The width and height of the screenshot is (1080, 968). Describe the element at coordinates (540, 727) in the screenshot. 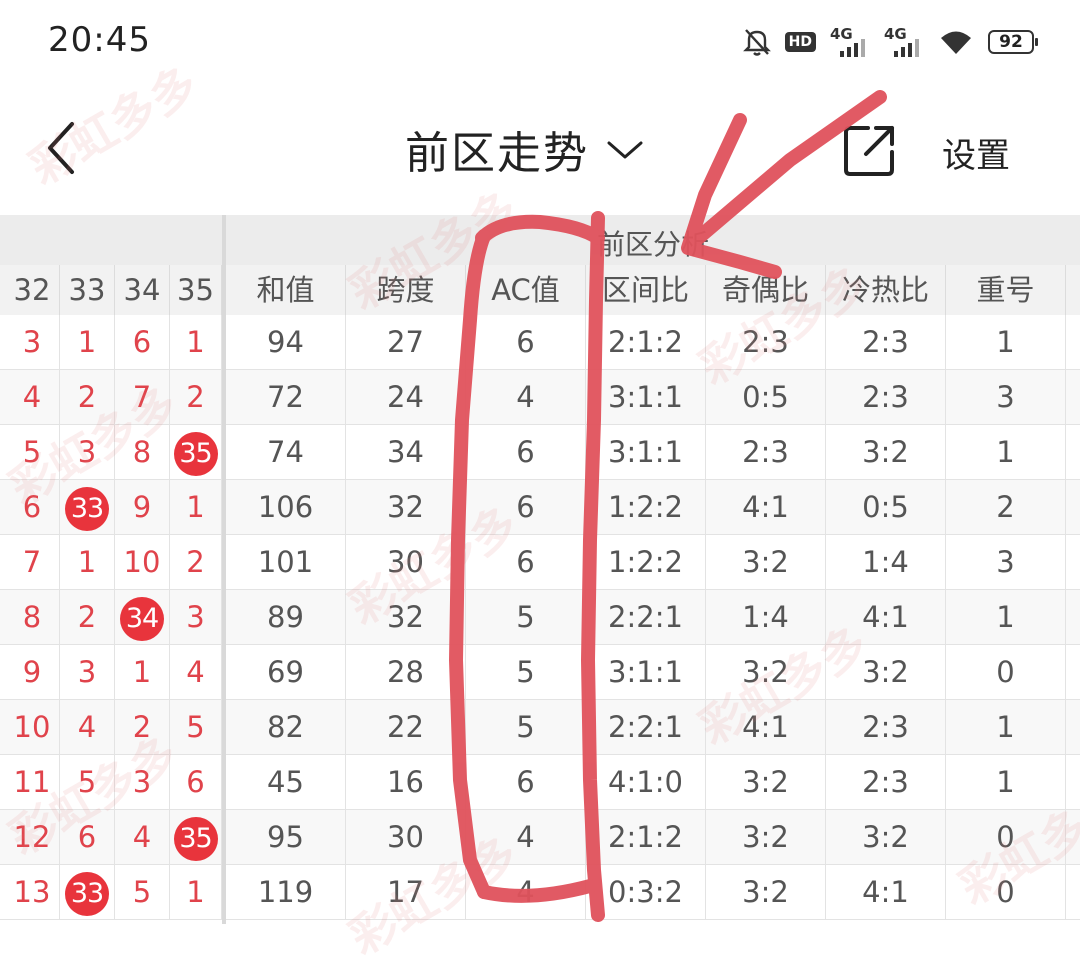

I see `table-row: 10 4 2 5 82 22 5 2:2:1 4:1 2:3 1` at that location.